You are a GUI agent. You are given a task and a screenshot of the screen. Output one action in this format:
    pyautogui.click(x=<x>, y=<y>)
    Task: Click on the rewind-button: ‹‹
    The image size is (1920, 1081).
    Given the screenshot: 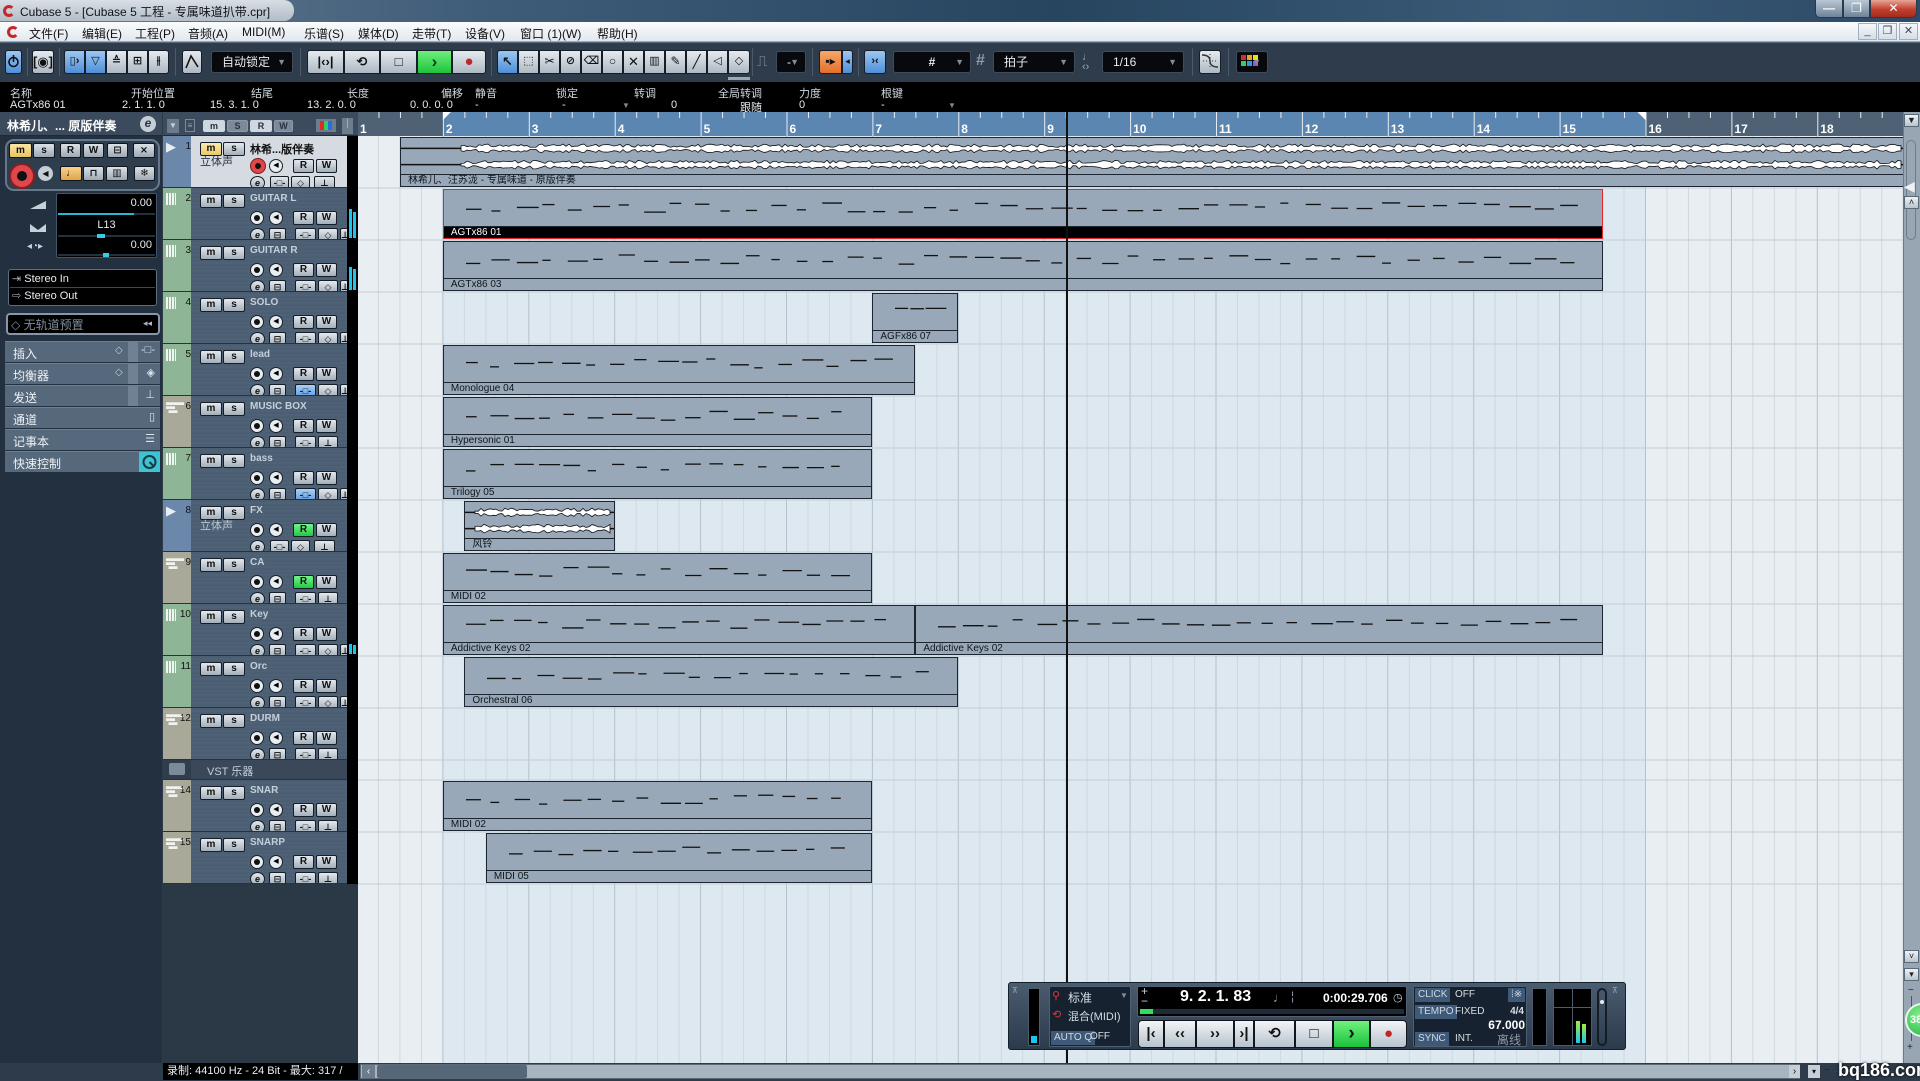 What is the action you would take?
    pyautogui.click(x=1180, y=1034)
    